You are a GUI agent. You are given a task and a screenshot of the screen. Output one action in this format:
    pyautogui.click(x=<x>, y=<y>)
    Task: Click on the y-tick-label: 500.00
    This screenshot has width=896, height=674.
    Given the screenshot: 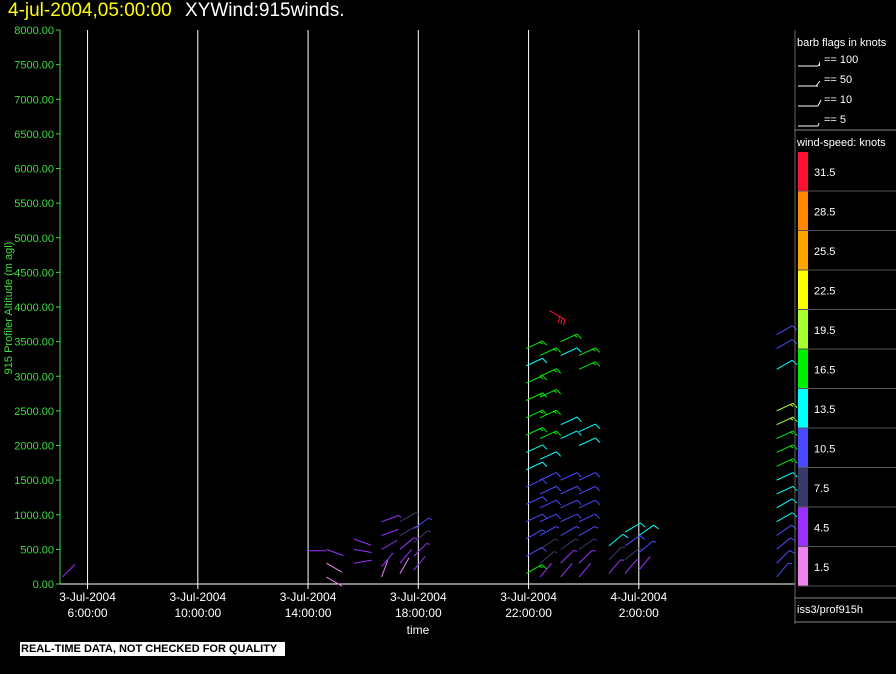 What is the action you would take?
    pyautogui.click(x=37, y=550)
    